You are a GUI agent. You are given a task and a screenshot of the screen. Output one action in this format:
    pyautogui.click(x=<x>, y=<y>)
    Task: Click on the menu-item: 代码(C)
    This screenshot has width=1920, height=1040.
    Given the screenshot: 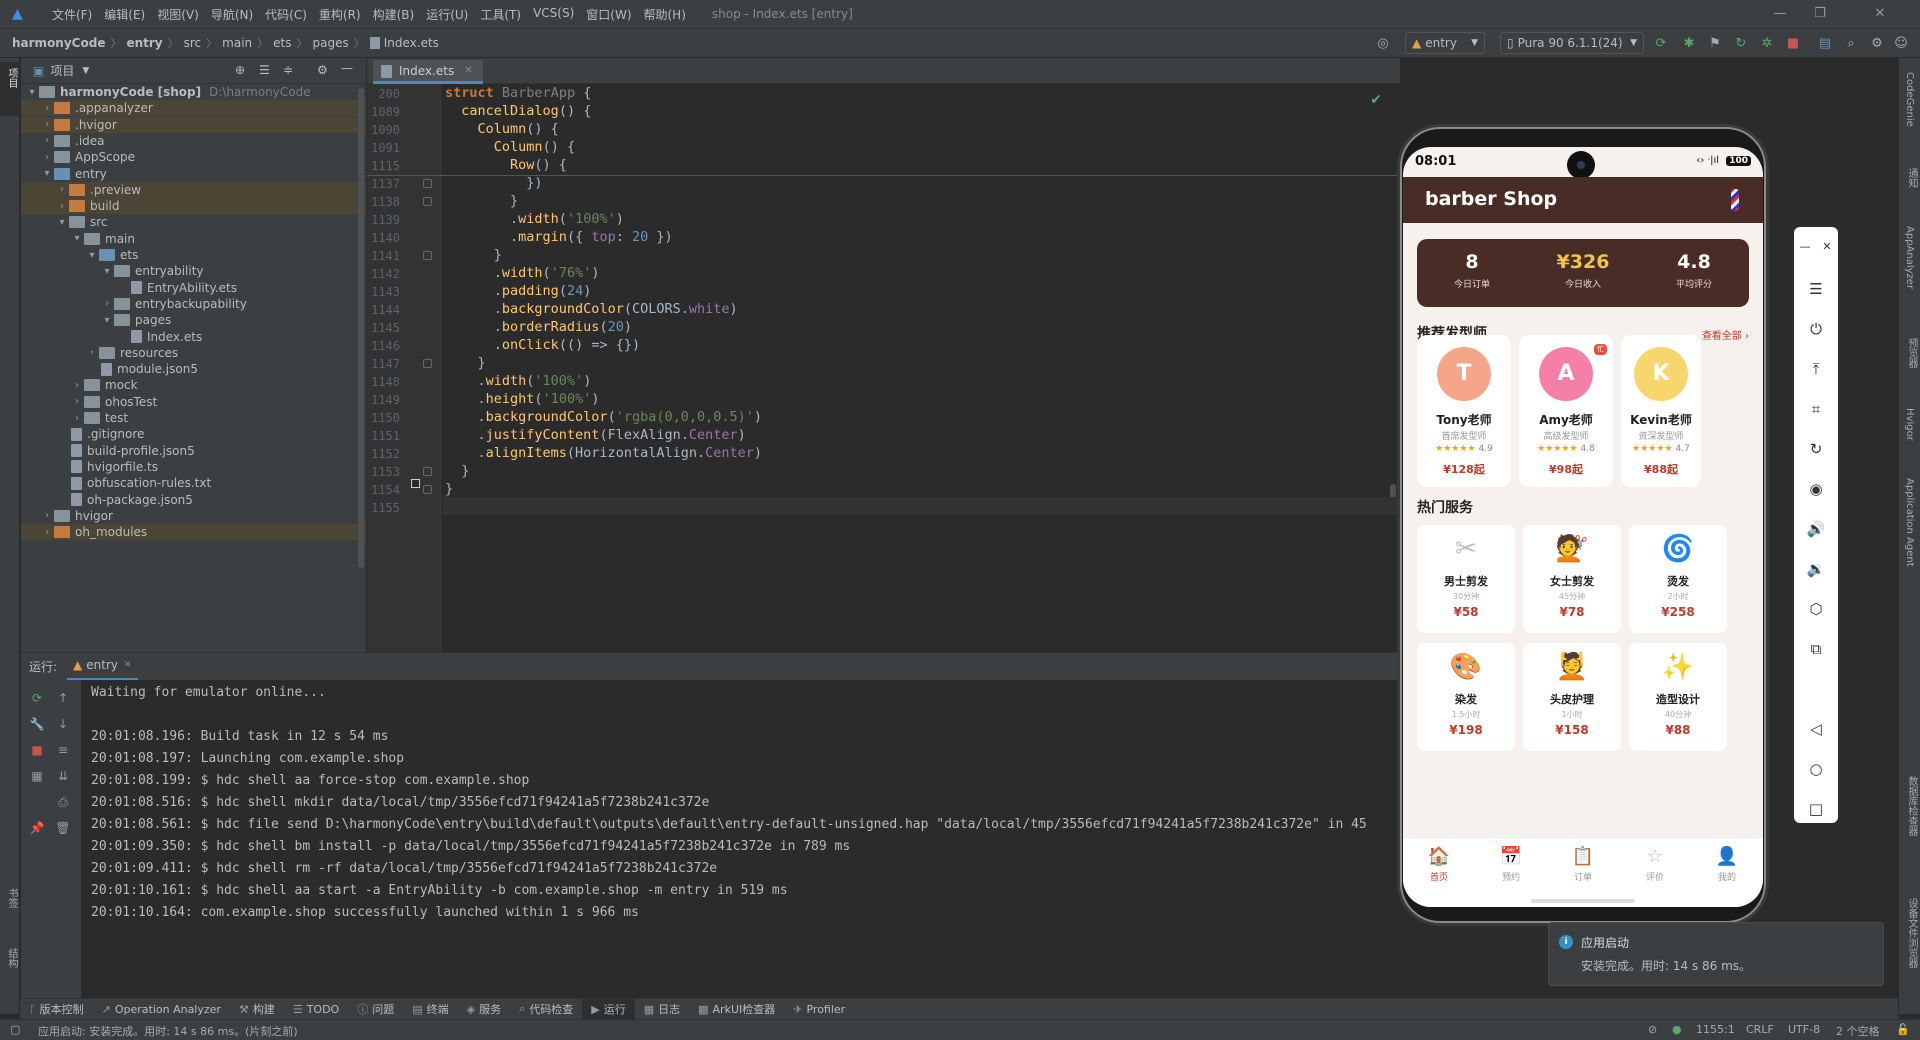 What is the action you would take?
    pyautogui.click(x=286, y=14)
    